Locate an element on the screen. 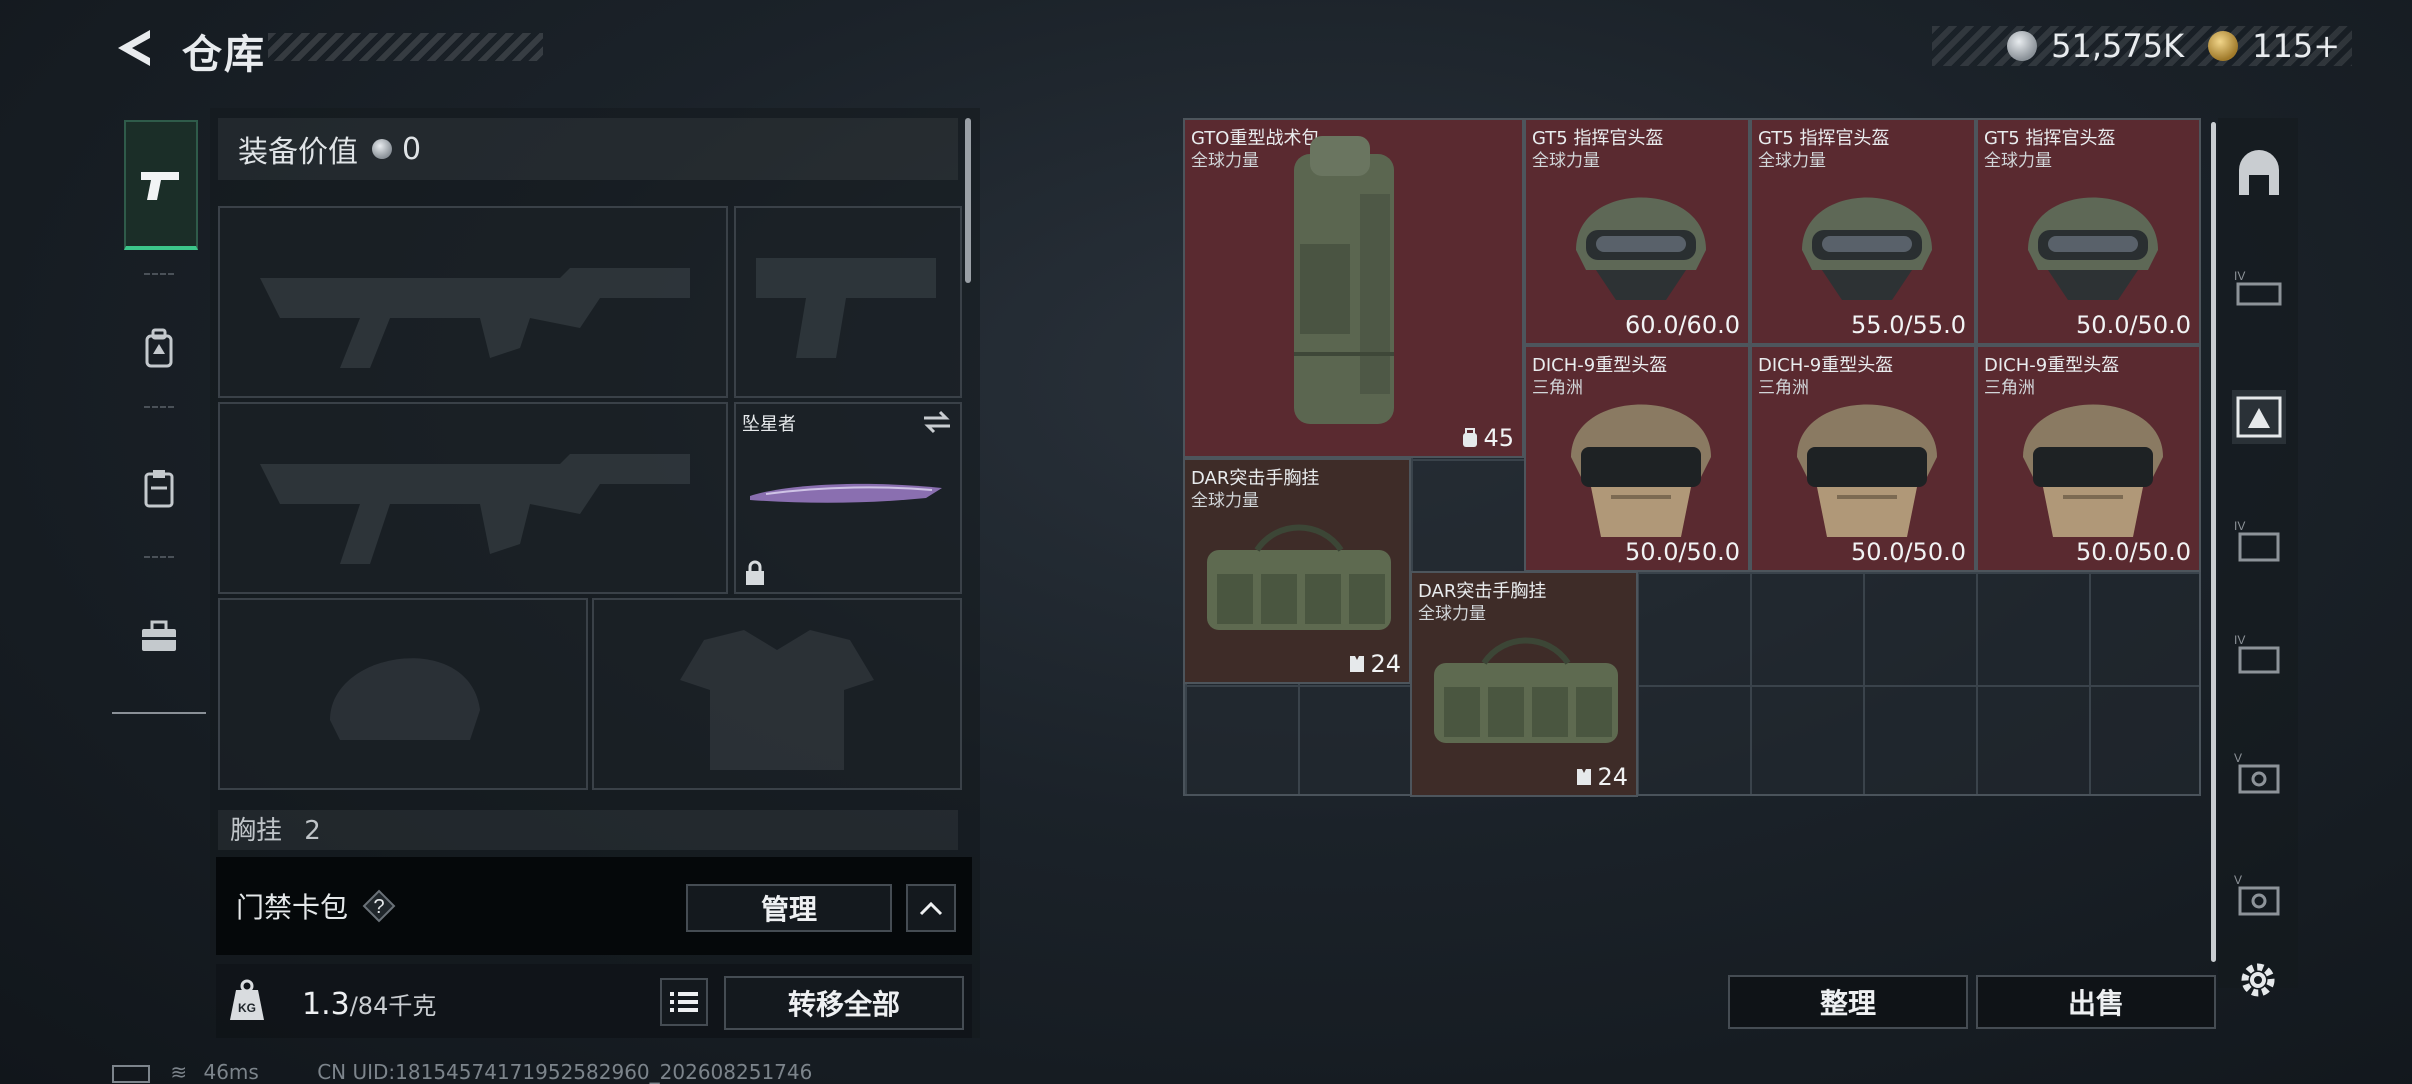  equipment-scrollbar is located at coordinates (968, 200).